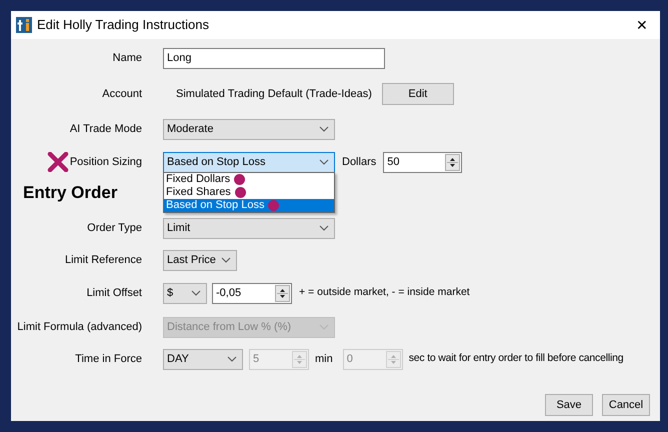 The image size is (668, 432). I want to click on section-heading: Entry Order, so click(70, 193).